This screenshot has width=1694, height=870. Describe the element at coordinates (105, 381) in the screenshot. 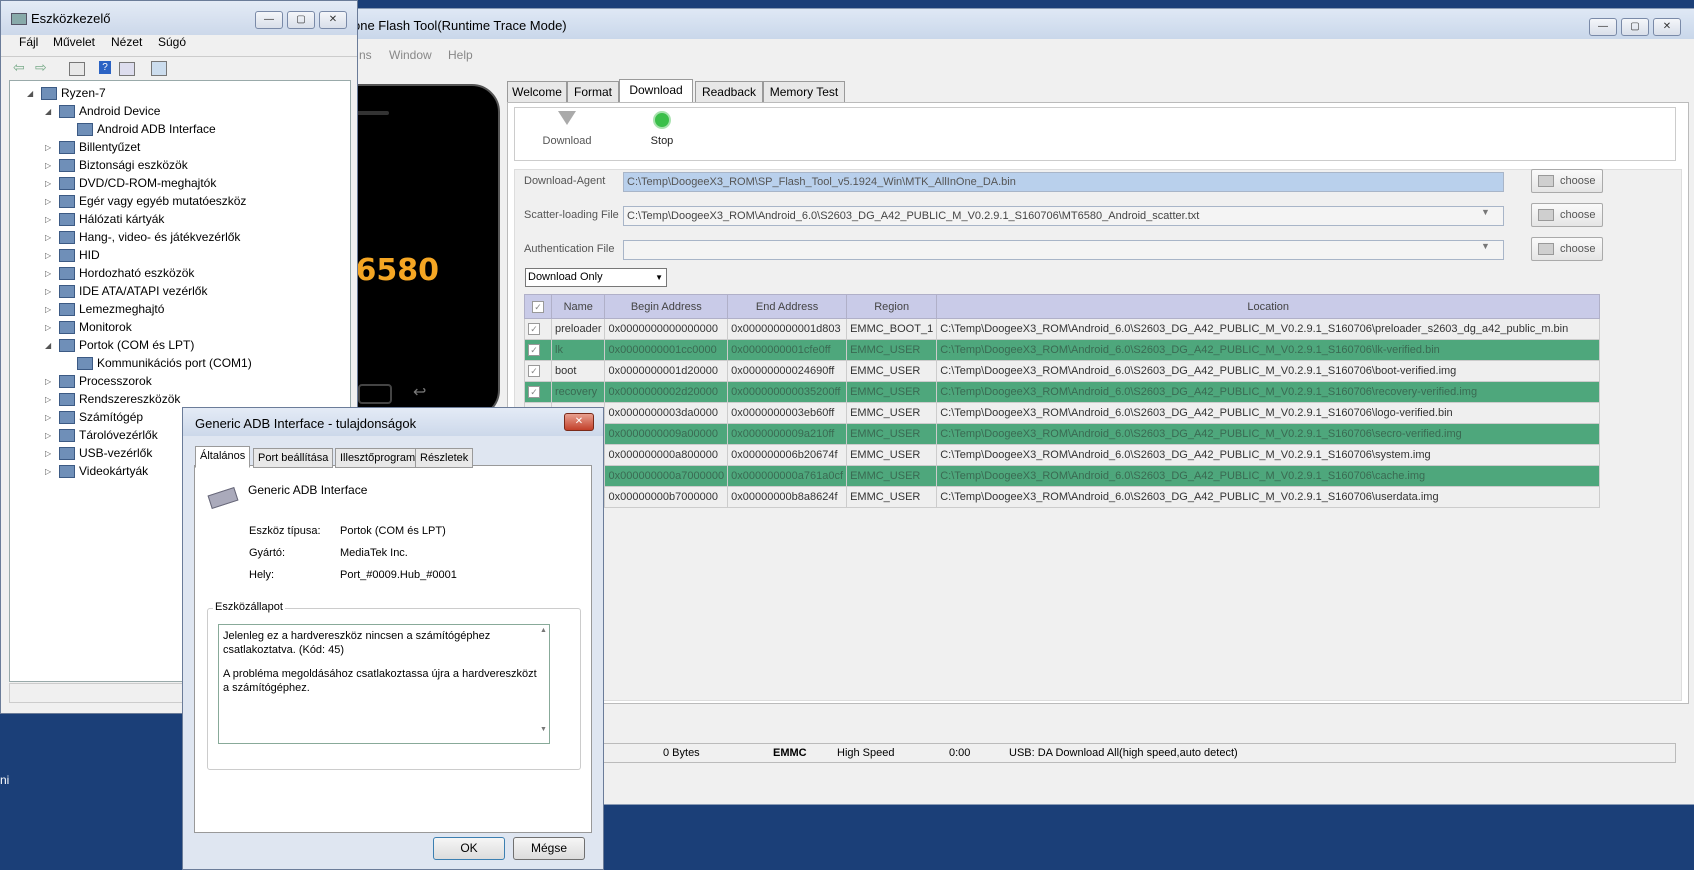

I see `tree-item: Processzorok` at that location.